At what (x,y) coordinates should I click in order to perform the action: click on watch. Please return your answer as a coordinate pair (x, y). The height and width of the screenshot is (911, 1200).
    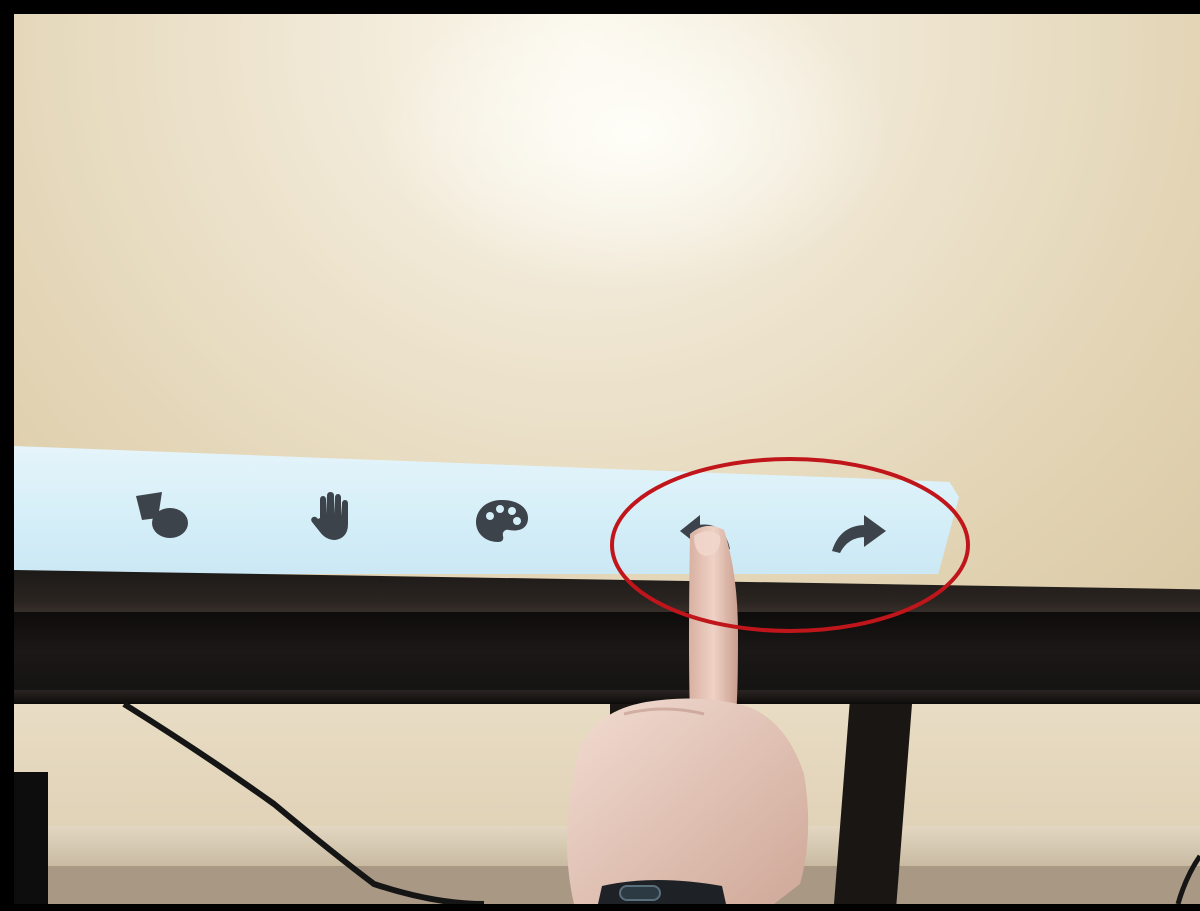
    Looking at the image, I should click on (640, 893).